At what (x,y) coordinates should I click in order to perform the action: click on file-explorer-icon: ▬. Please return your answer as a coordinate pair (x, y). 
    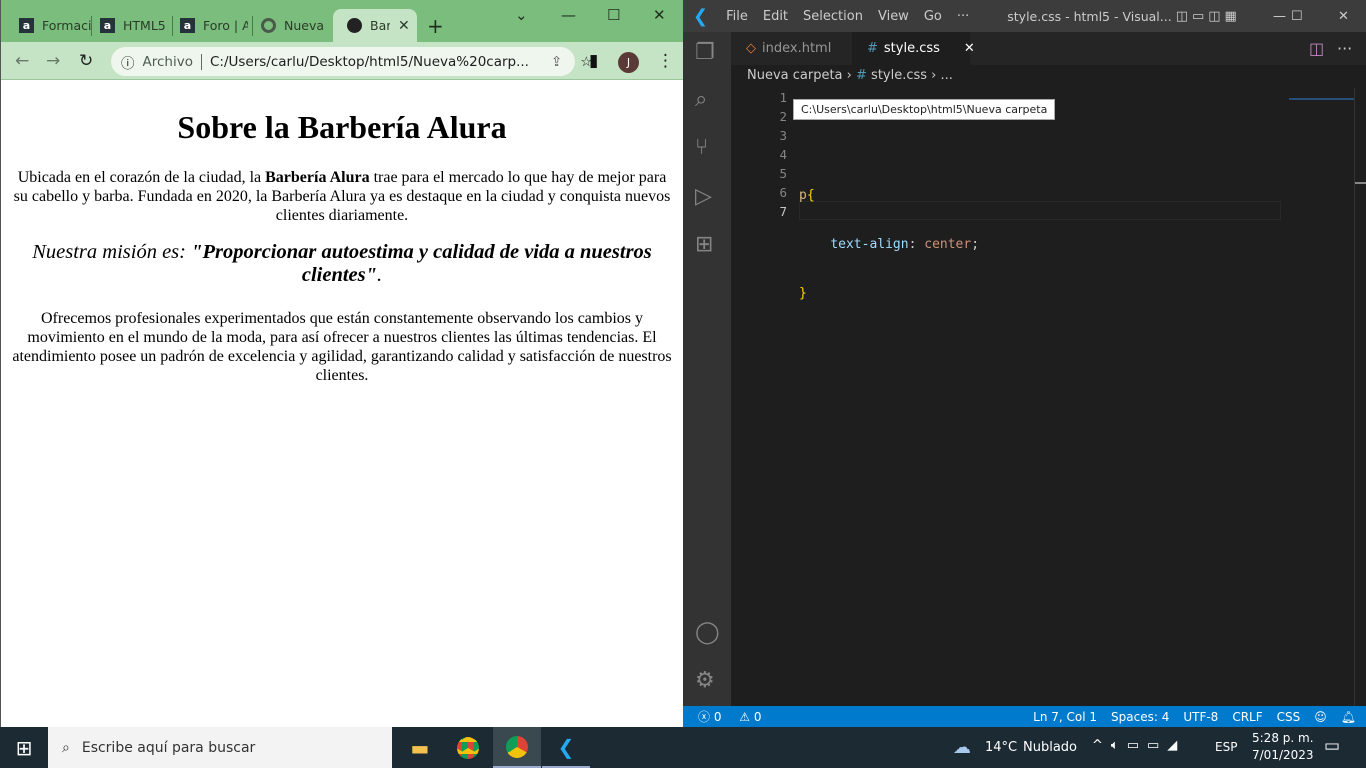
    Looking at the image, I should click on (420, 747).